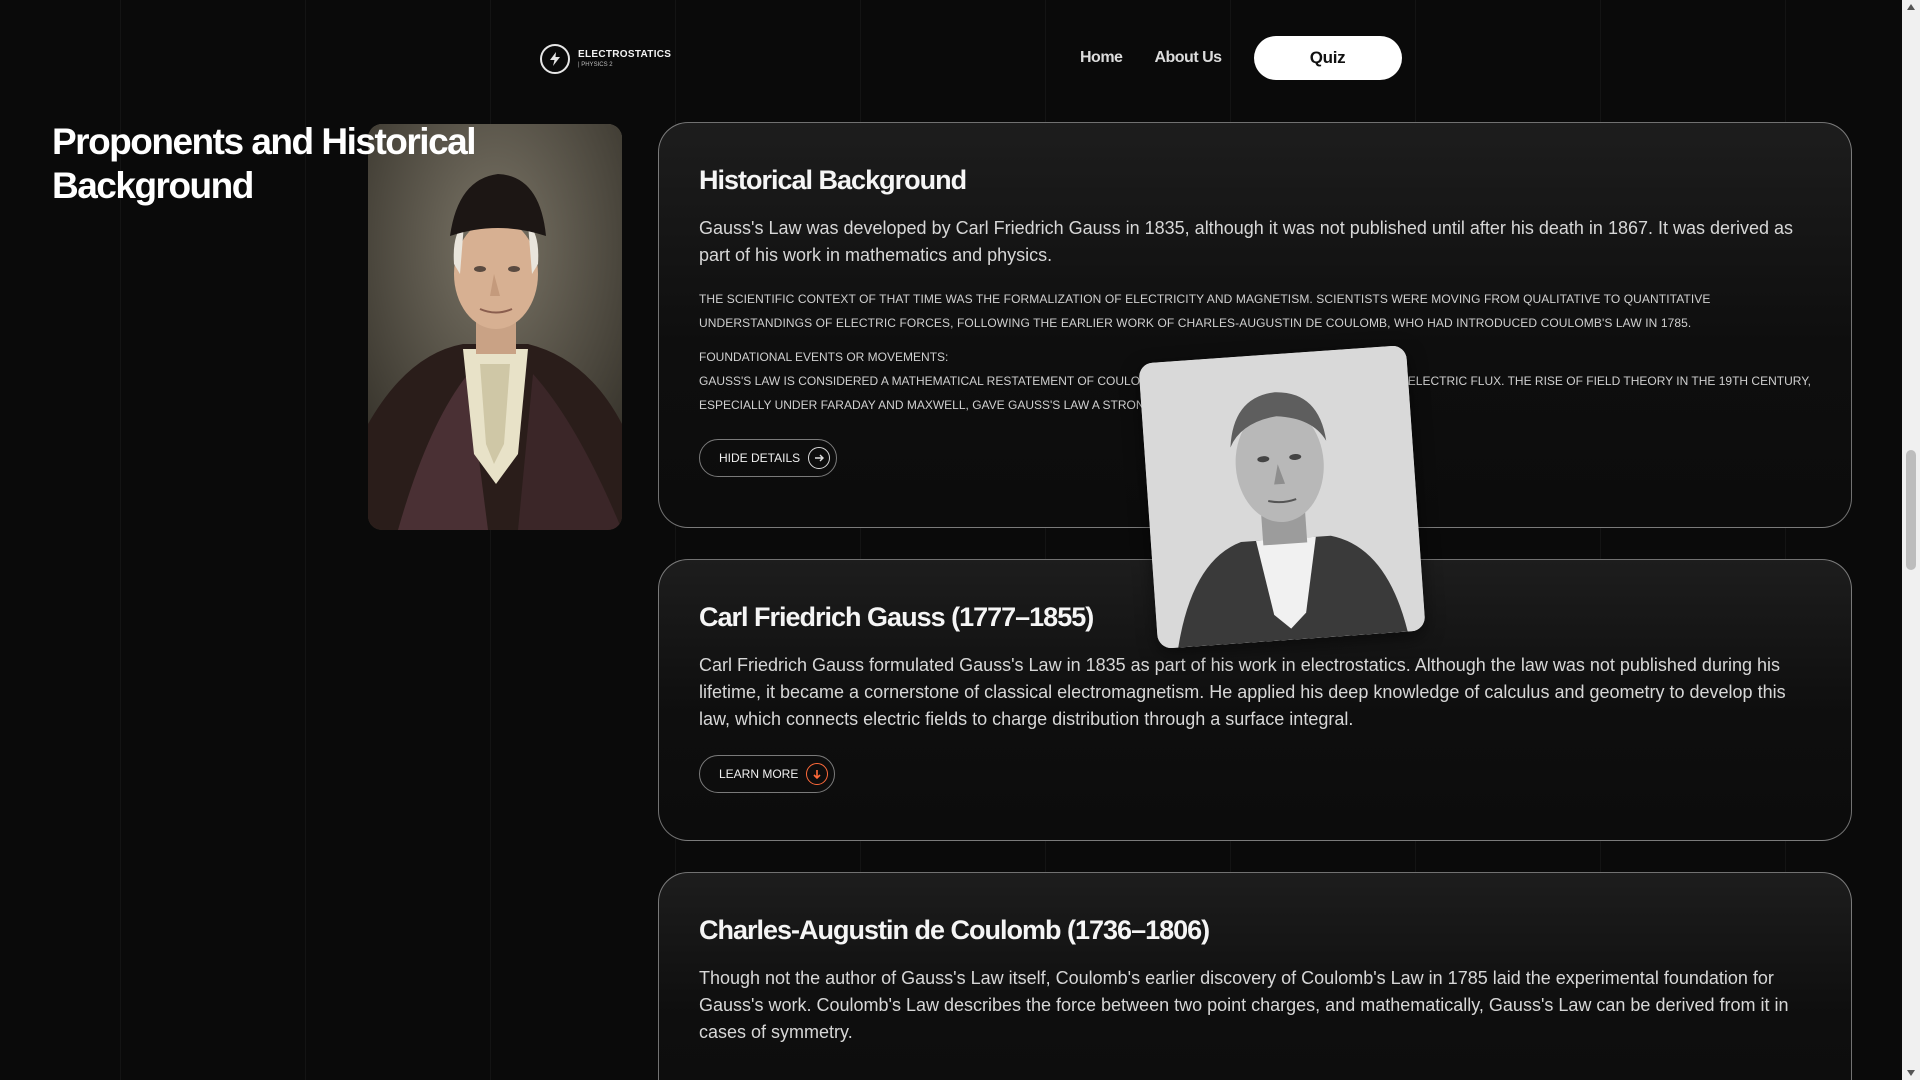 The width and height of the screenshot is (1920, 1080). What do you see at coordinates (1241, 58) in the screenshot?
I see `main-nav: Home About Us Quiz` at bounding box center [1241, 58].